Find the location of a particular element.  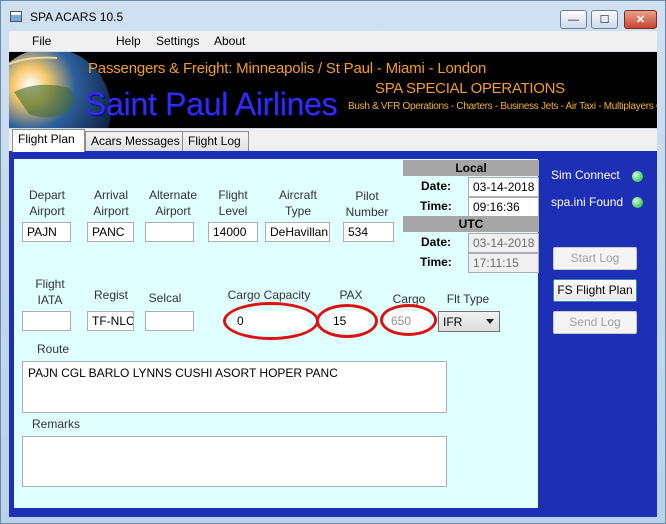

pilot-number-label: Pilot Number is located at coordinates (367, 204).